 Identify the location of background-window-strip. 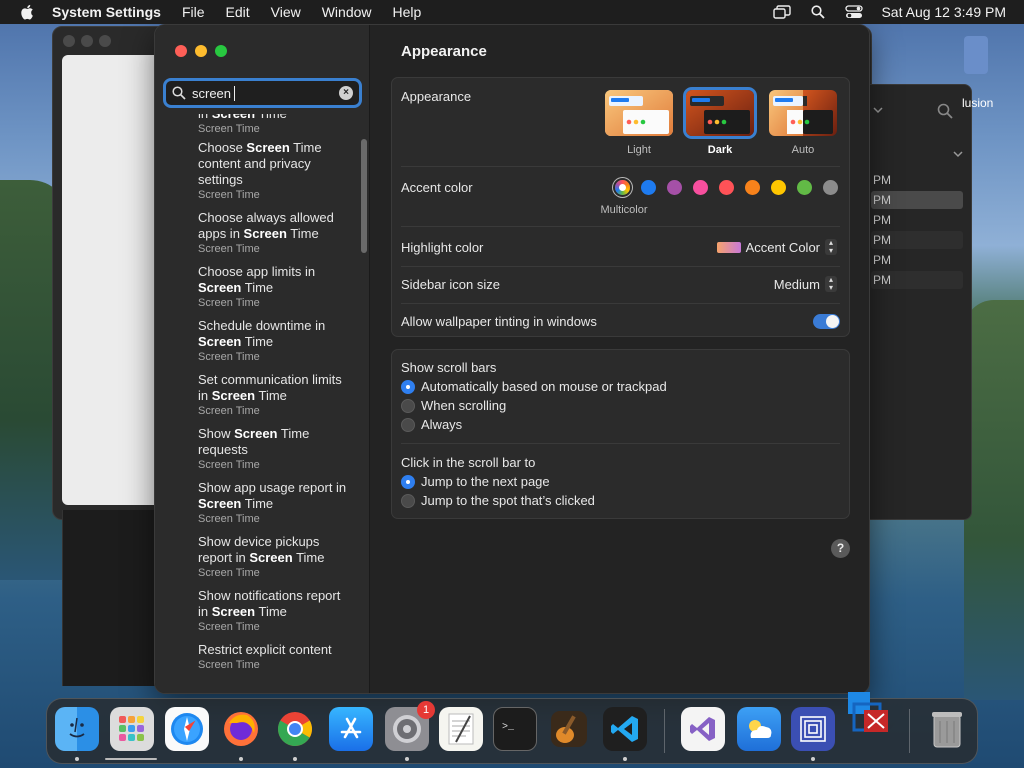
(112, 598).